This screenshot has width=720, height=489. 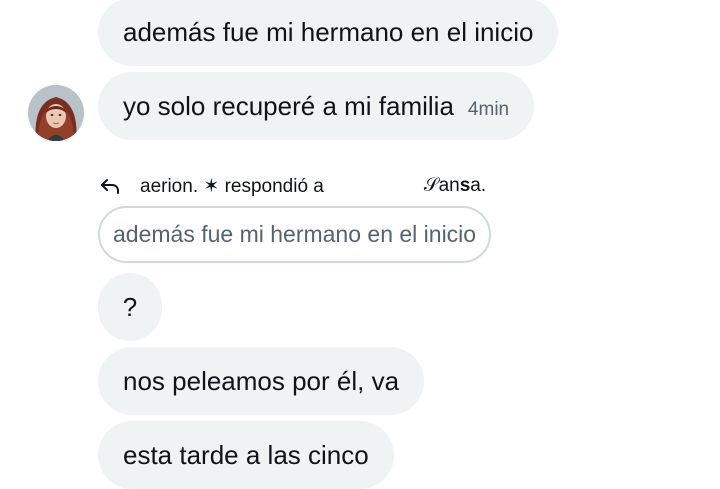 I want to click on quoted-message-text: además fue mi hermano en el inicio, so click(x=295, y=234).